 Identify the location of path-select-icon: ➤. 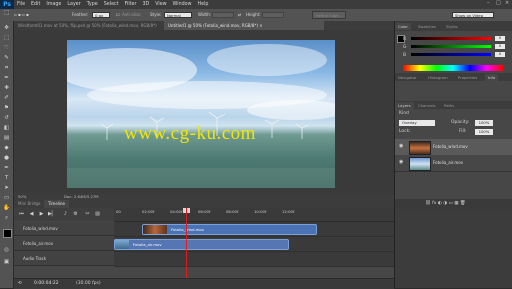
(6, 188).